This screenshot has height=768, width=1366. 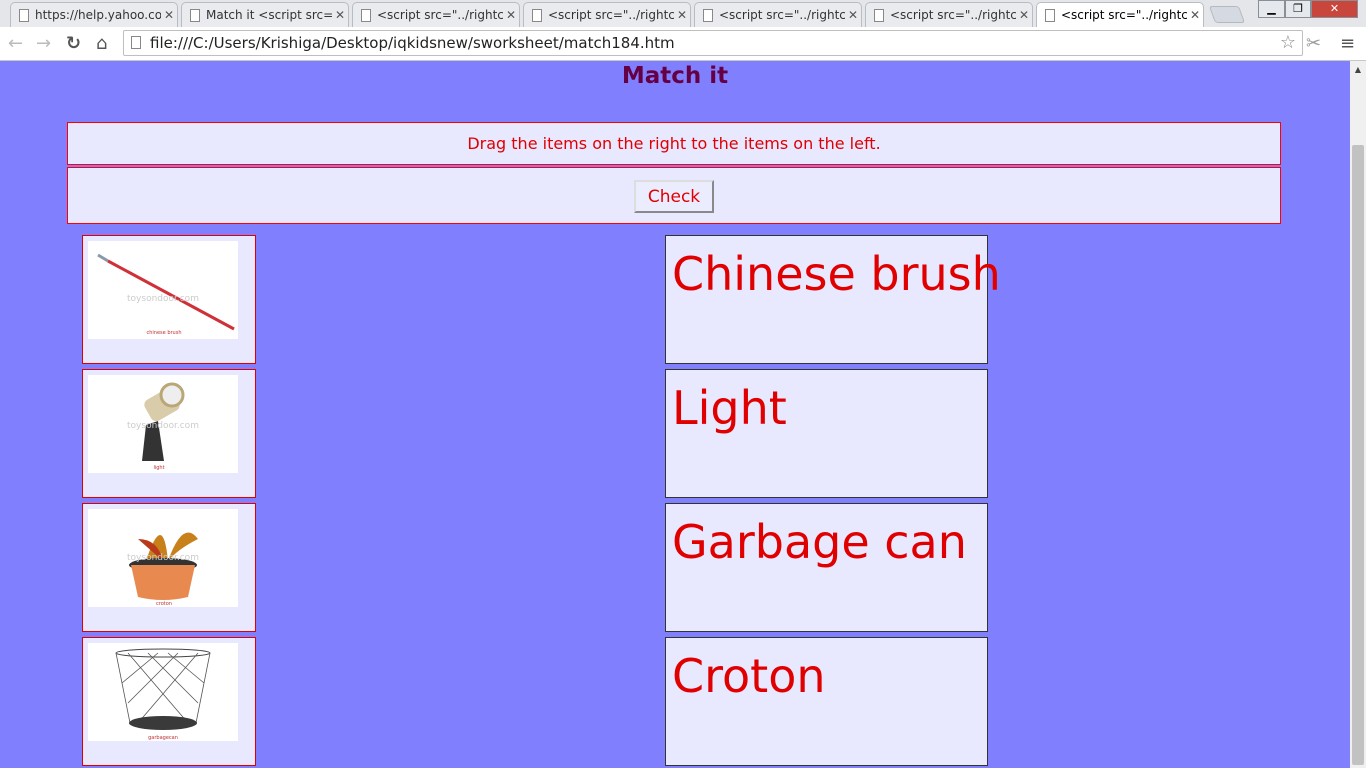 I want to click on window-controls: ▁ ❐ ✕, so click(x=1308, y=9).